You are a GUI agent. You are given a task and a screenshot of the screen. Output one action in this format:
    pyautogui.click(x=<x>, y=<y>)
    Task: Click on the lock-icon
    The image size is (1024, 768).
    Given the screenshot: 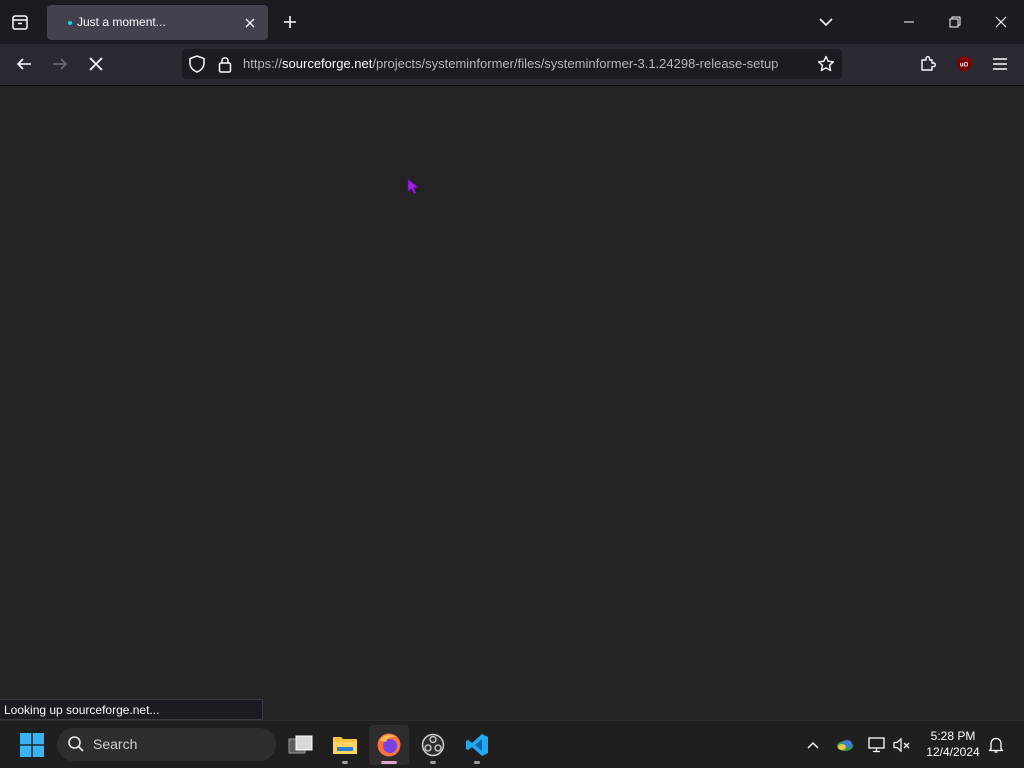 What is the action you would take?
    pyautogui.click(x=225, y=64)
    